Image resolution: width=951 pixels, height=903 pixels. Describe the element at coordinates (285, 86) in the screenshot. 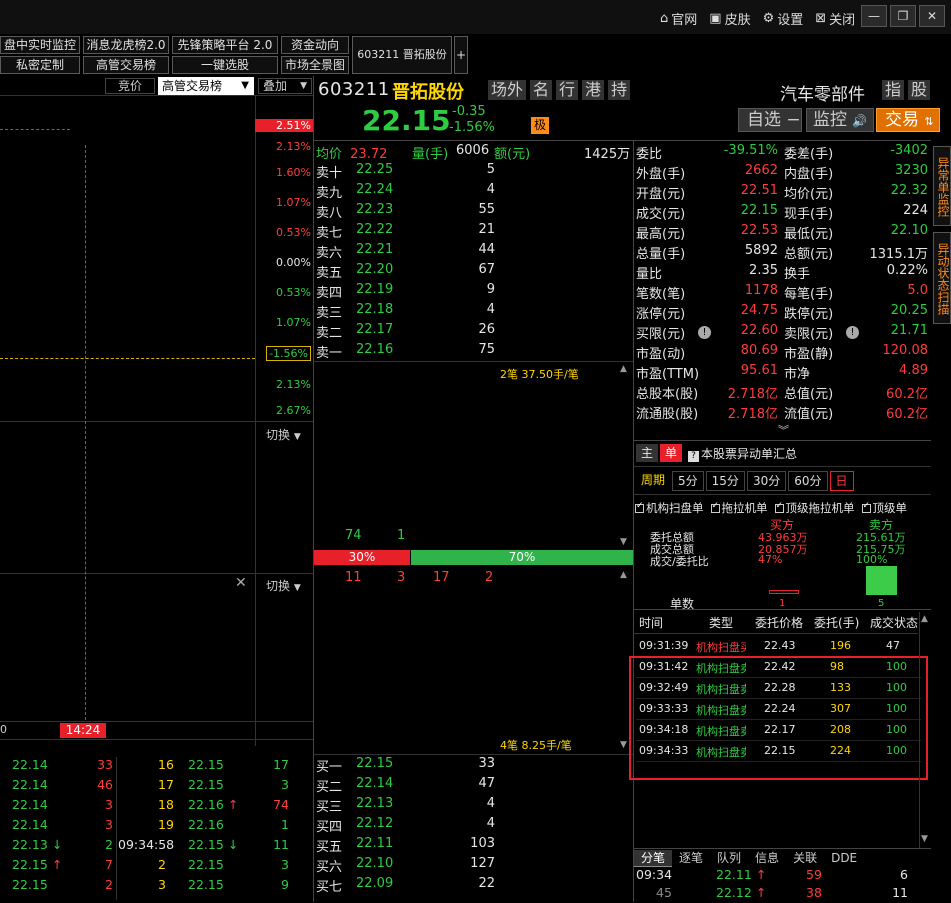

I see `overlay-button: 叠加 ▼` at that location.